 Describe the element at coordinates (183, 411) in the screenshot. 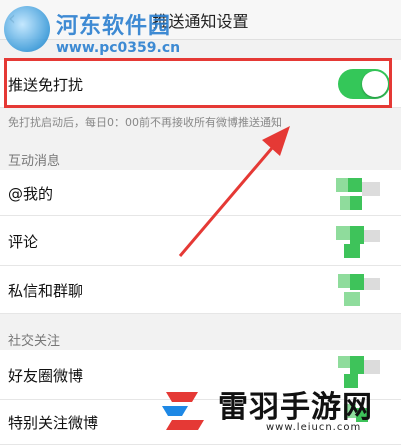

I see `brand-logo-icon` at that location.